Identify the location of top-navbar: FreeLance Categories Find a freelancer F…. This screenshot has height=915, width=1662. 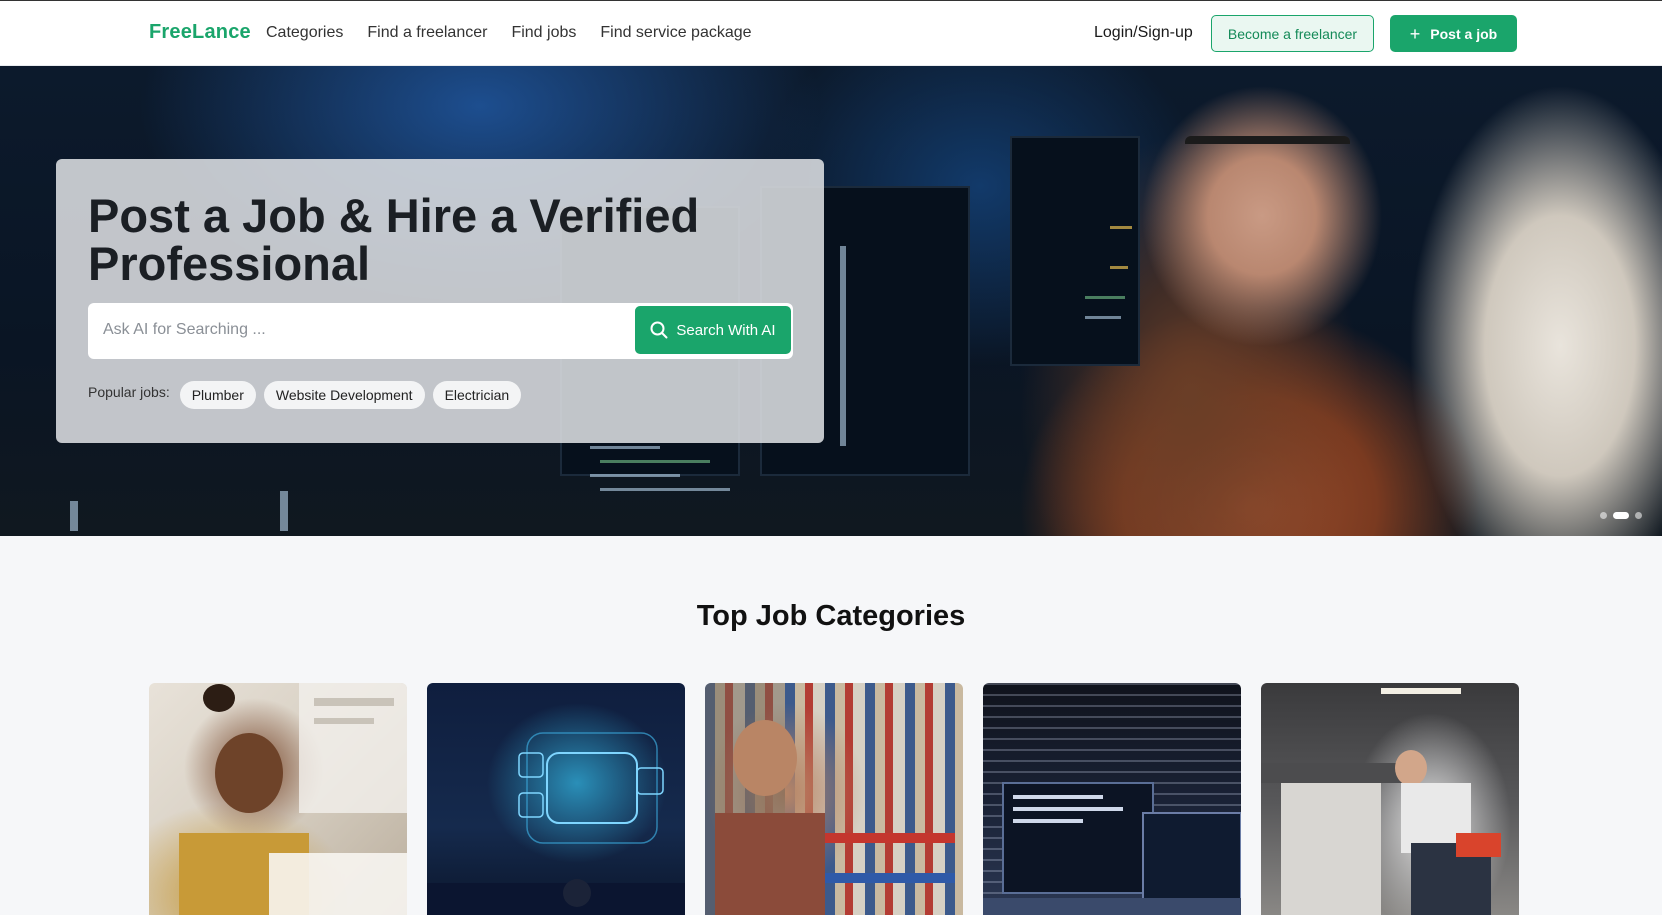
(831, 33).